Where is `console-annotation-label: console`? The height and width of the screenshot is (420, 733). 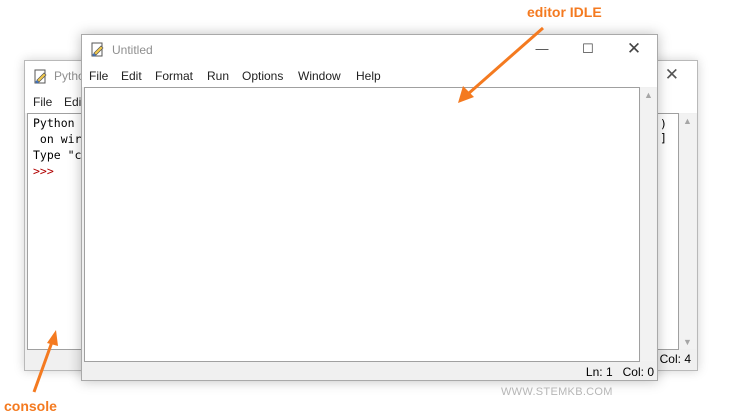
console-annotation-label: console is located at coordinates (30, 406).